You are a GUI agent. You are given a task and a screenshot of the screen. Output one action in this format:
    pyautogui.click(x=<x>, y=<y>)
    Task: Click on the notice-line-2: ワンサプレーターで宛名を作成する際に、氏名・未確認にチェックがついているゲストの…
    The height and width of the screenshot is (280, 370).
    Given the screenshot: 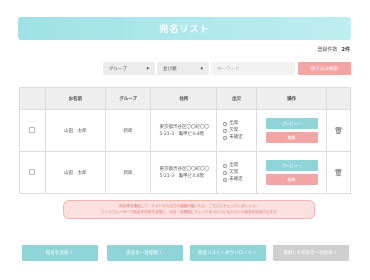 What is the action you would take?
    pyautogui.click(x=189, y=211)
    